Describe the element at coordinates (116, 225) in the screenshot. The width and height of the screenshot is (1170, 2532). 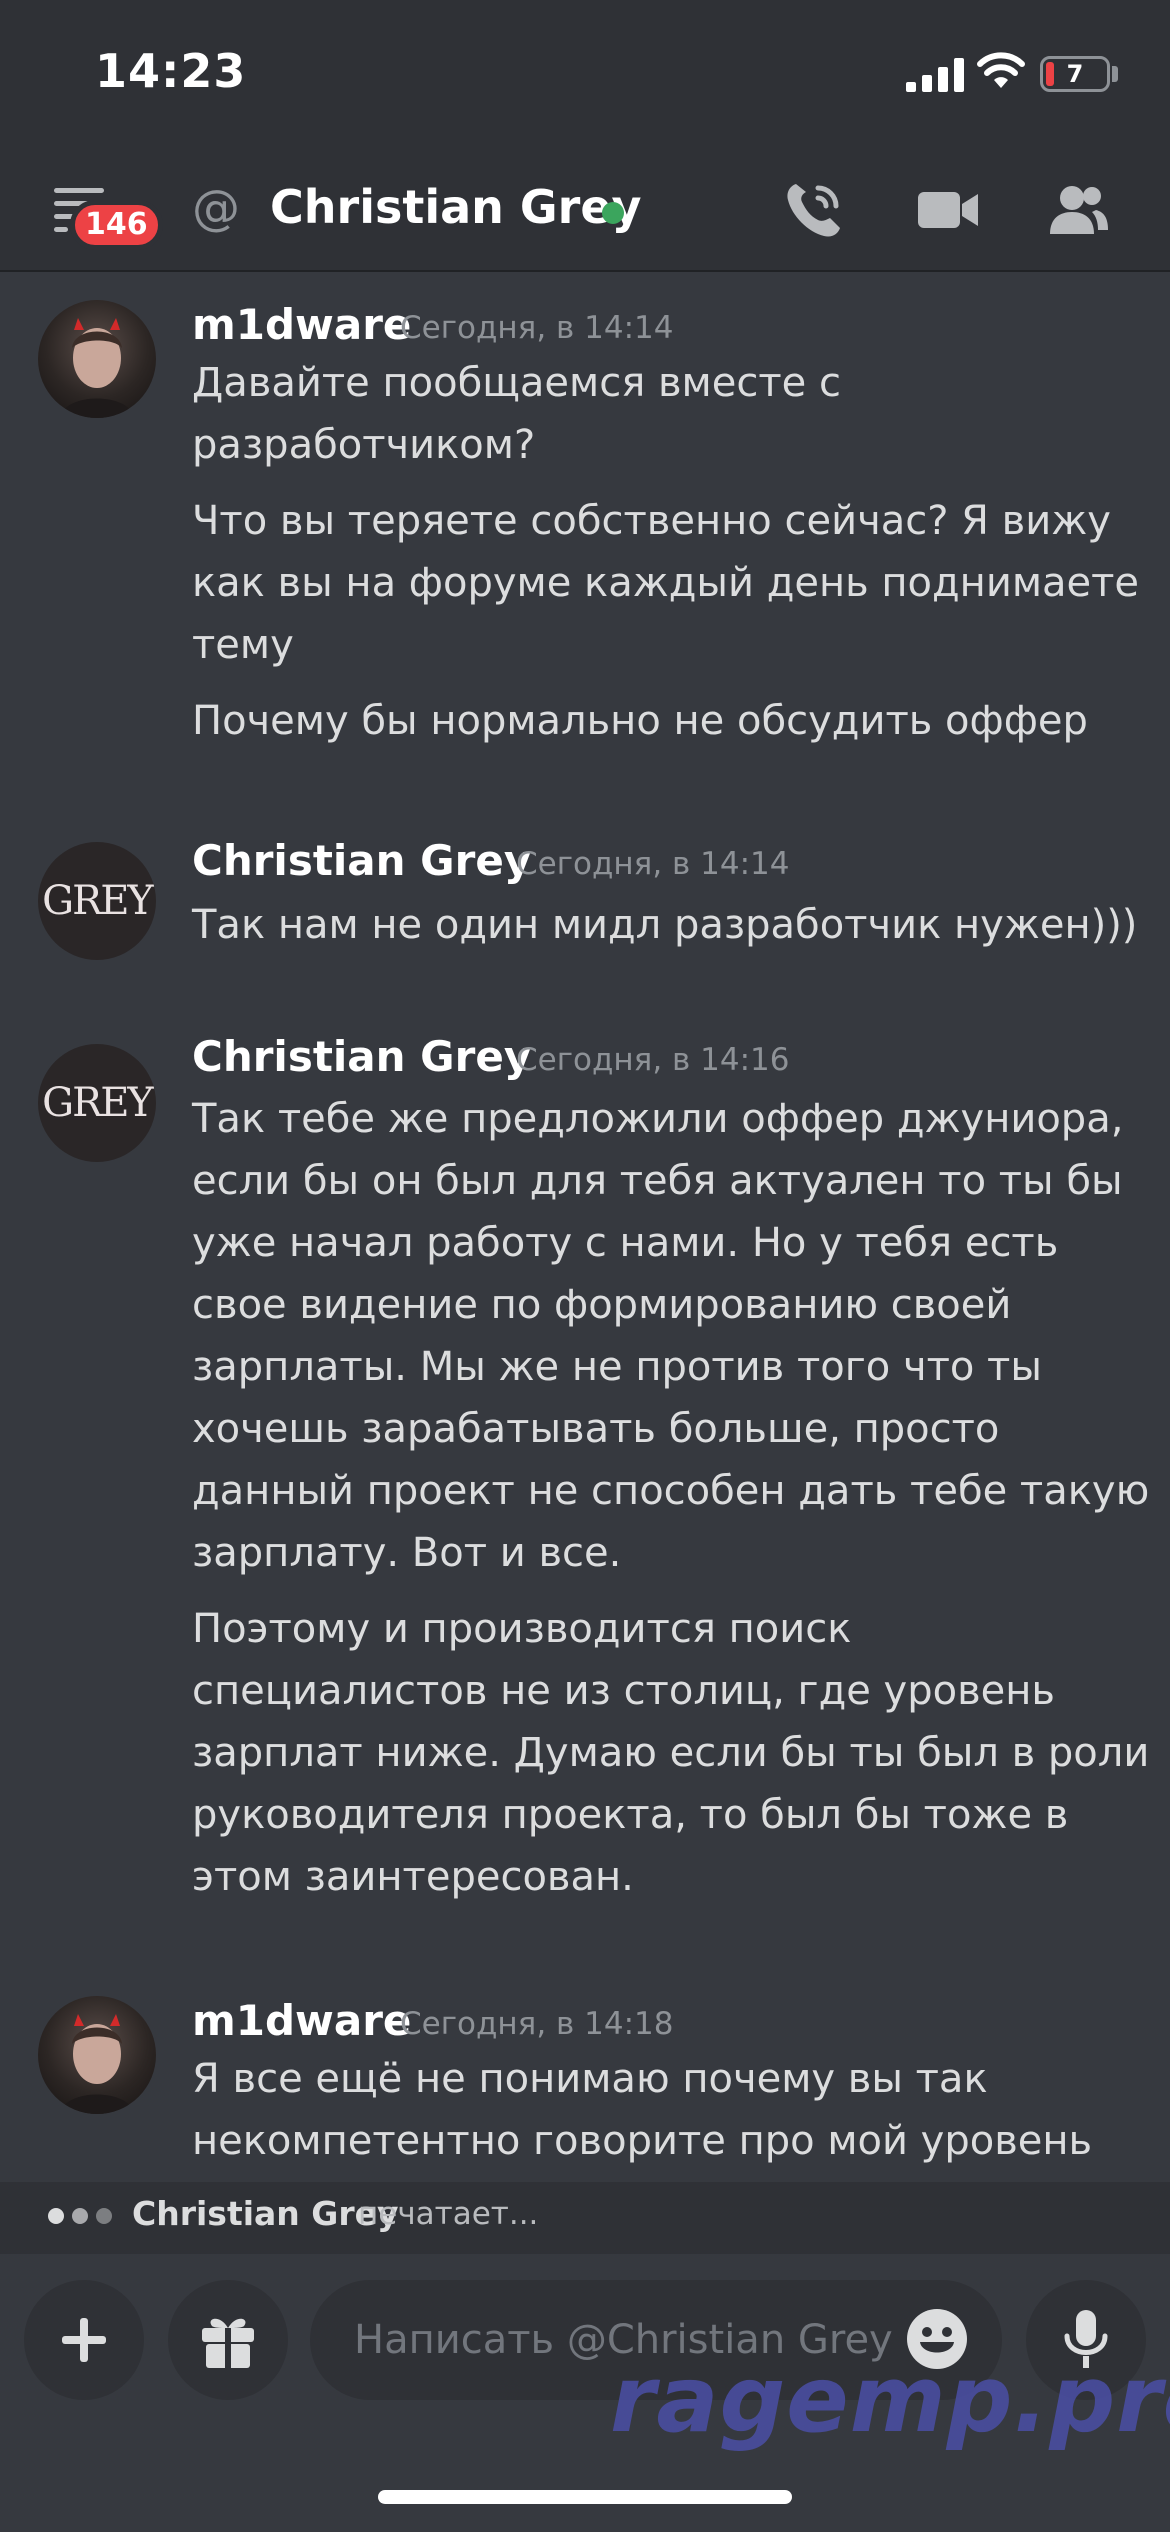
I see `unread-badge: 146` at that location.